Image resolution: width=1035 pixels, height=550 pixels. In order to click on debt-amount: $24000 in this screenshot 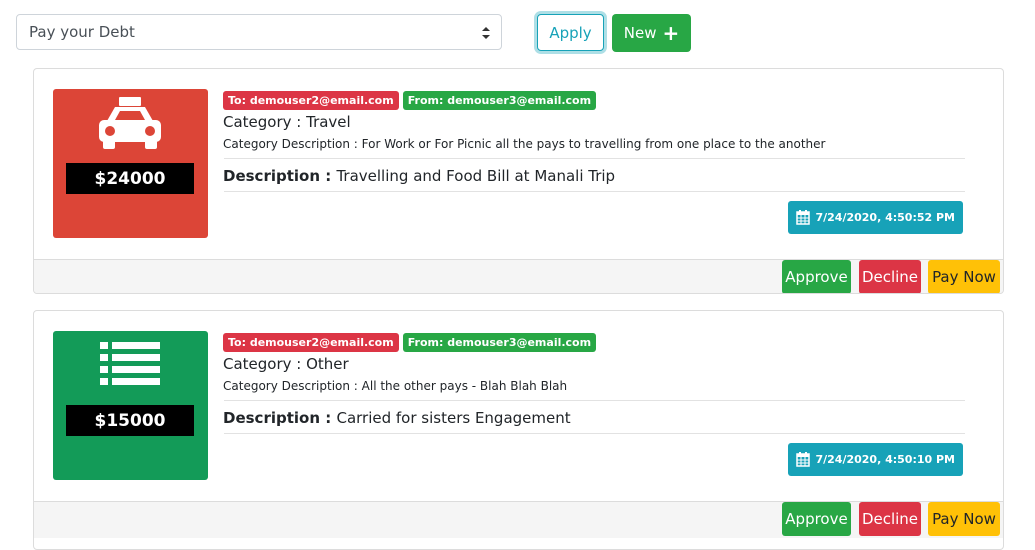, I will do `click(130, 178)`.